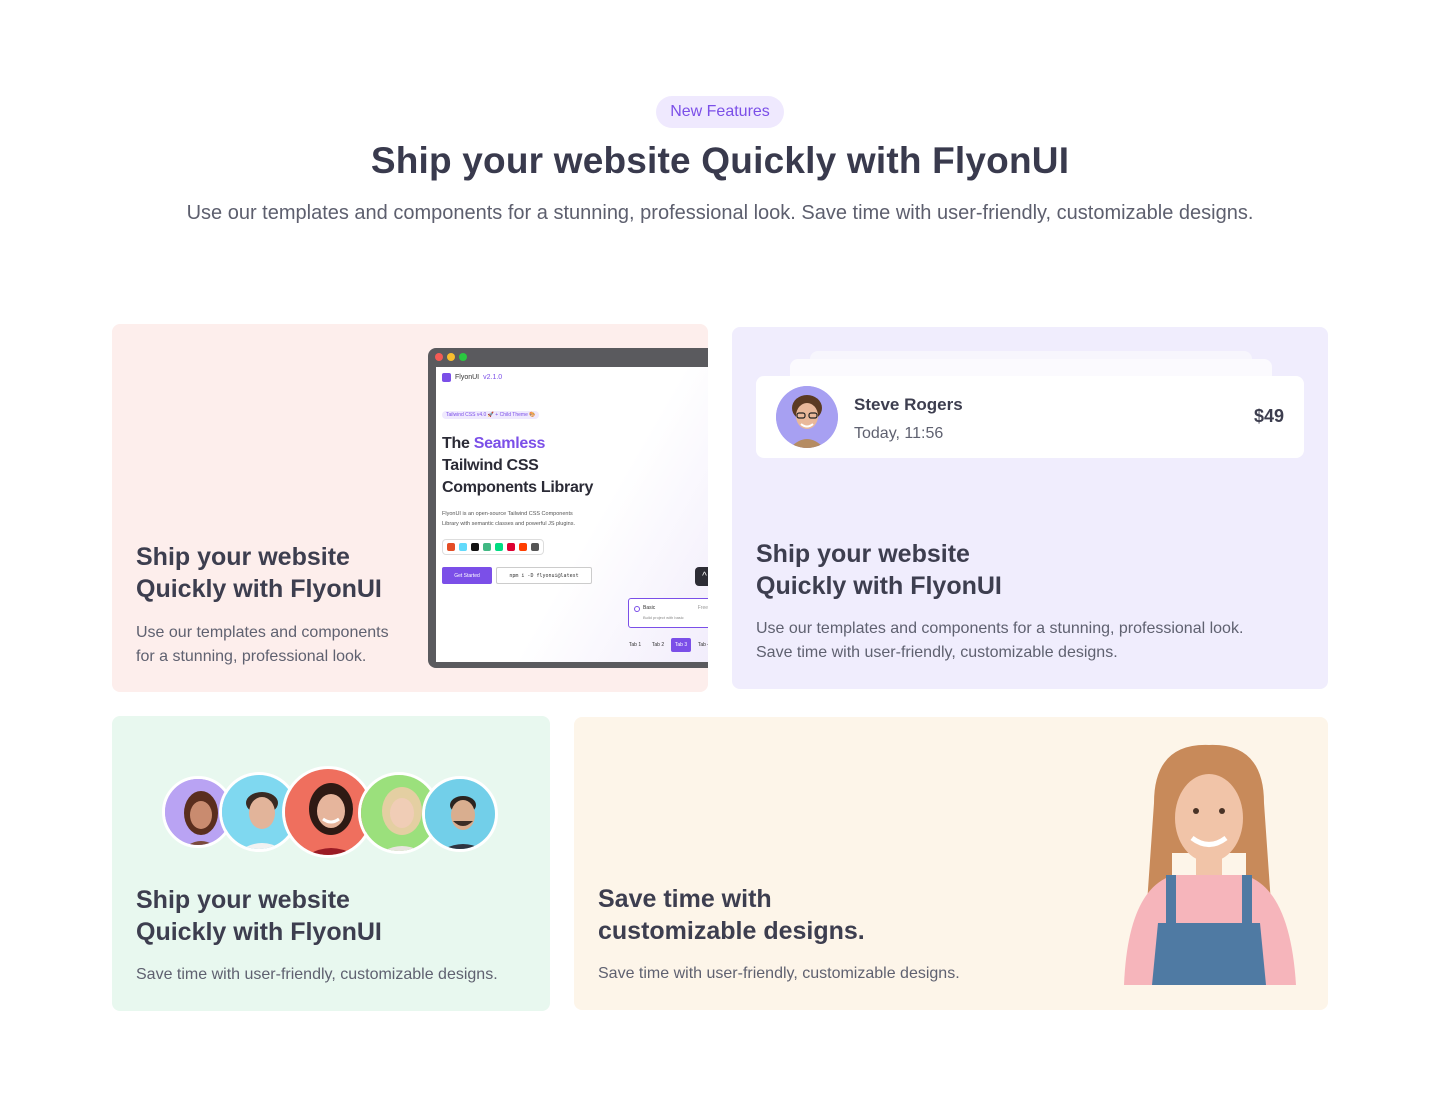 Image resolution: width=1440 pixels, height=1108 pixels. Describe the element at coordinates (701, 576) in the screenshot. I see `flyonui-app-icon: ^` at that location.